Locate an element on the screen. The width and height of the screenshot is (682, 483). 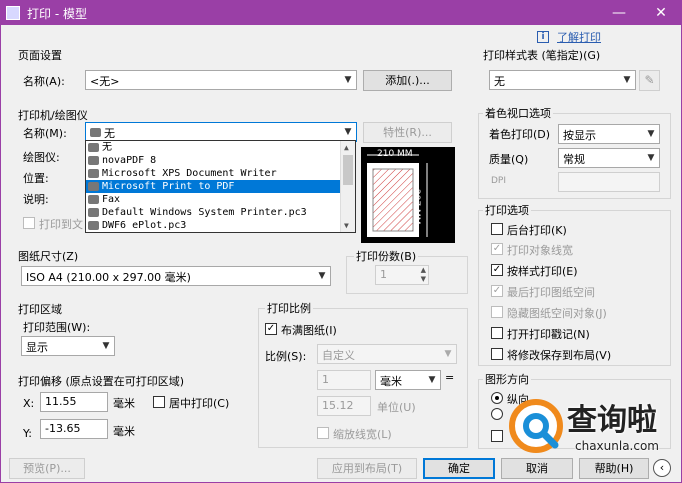
fit-to-paper-checkbox: ✓ 布满图纸(I) is located at coordinates (301, 330).